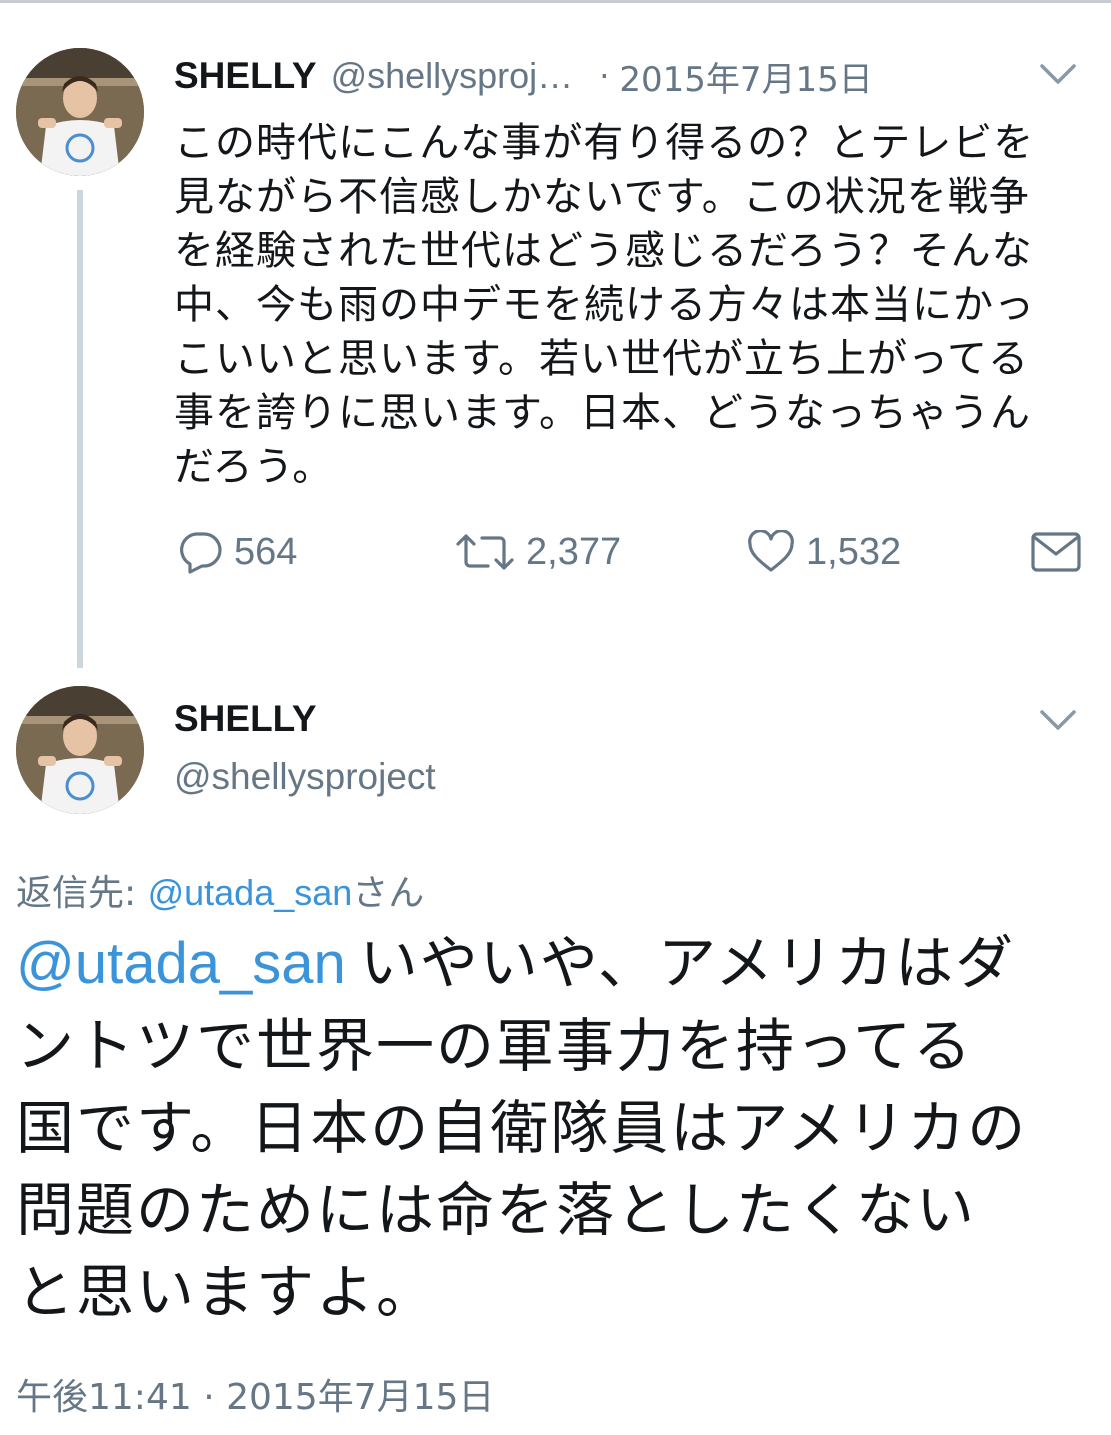 The image size is (1111, 1435). What do you see at coordinates (522, 1128) in the screenshot?
I see `tweet-text-line: 国です。日本の自衛隊員はアメリカの` at bounding box center [522, 1128].